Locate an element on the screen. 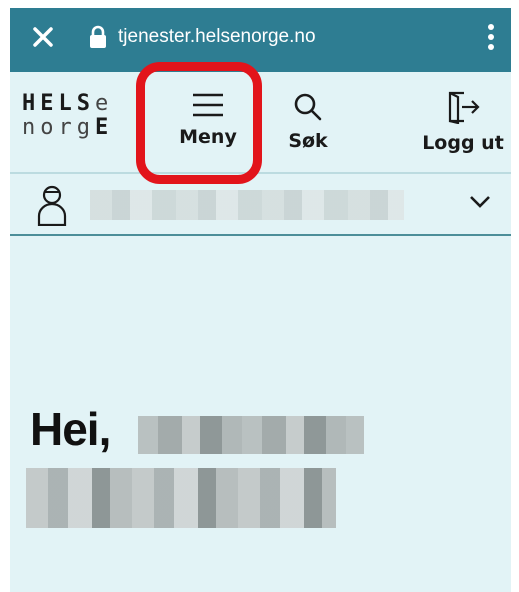 The width and height of the screenshot is (519, 592). lock-icon is located at coordinates (98, 36).